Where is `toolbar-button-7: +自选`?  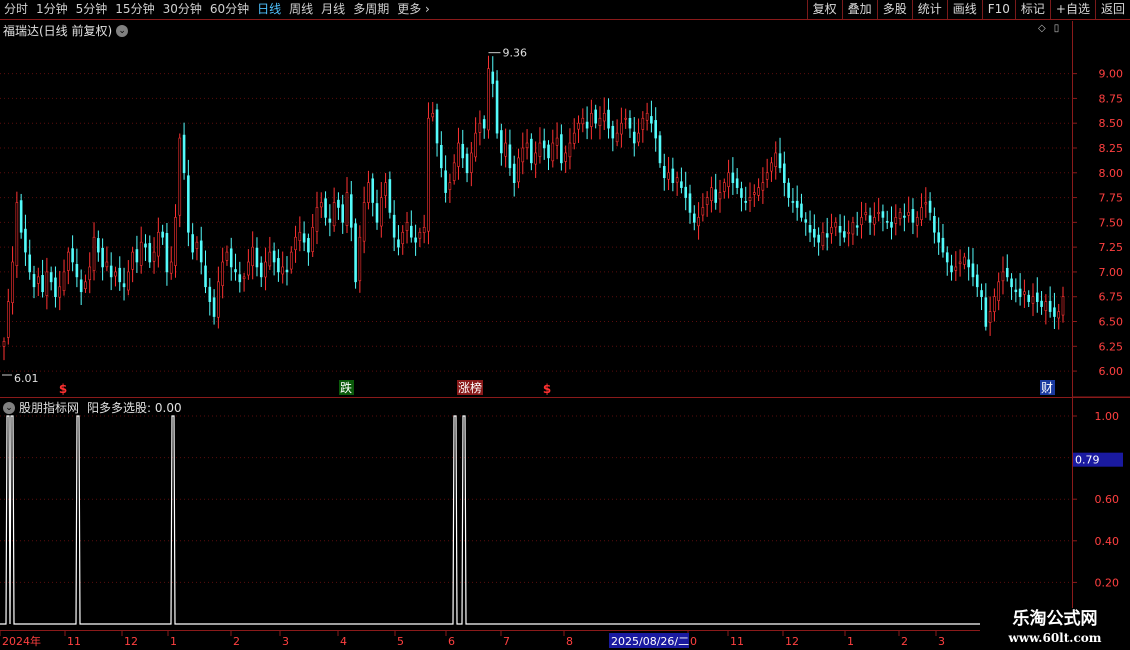
toolbar-button-7: +自选 is located at coordinates (1072, 9).